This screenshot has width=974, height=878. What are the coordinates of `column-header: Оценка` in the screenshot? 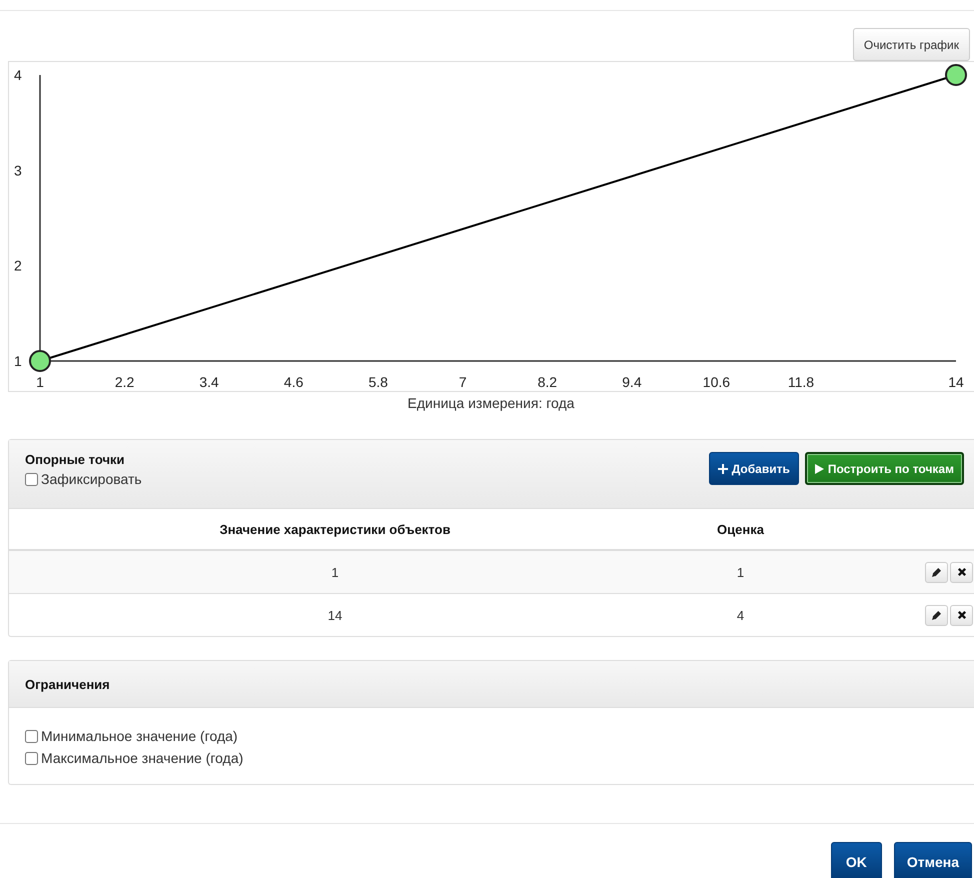 It's located at (740, 529).